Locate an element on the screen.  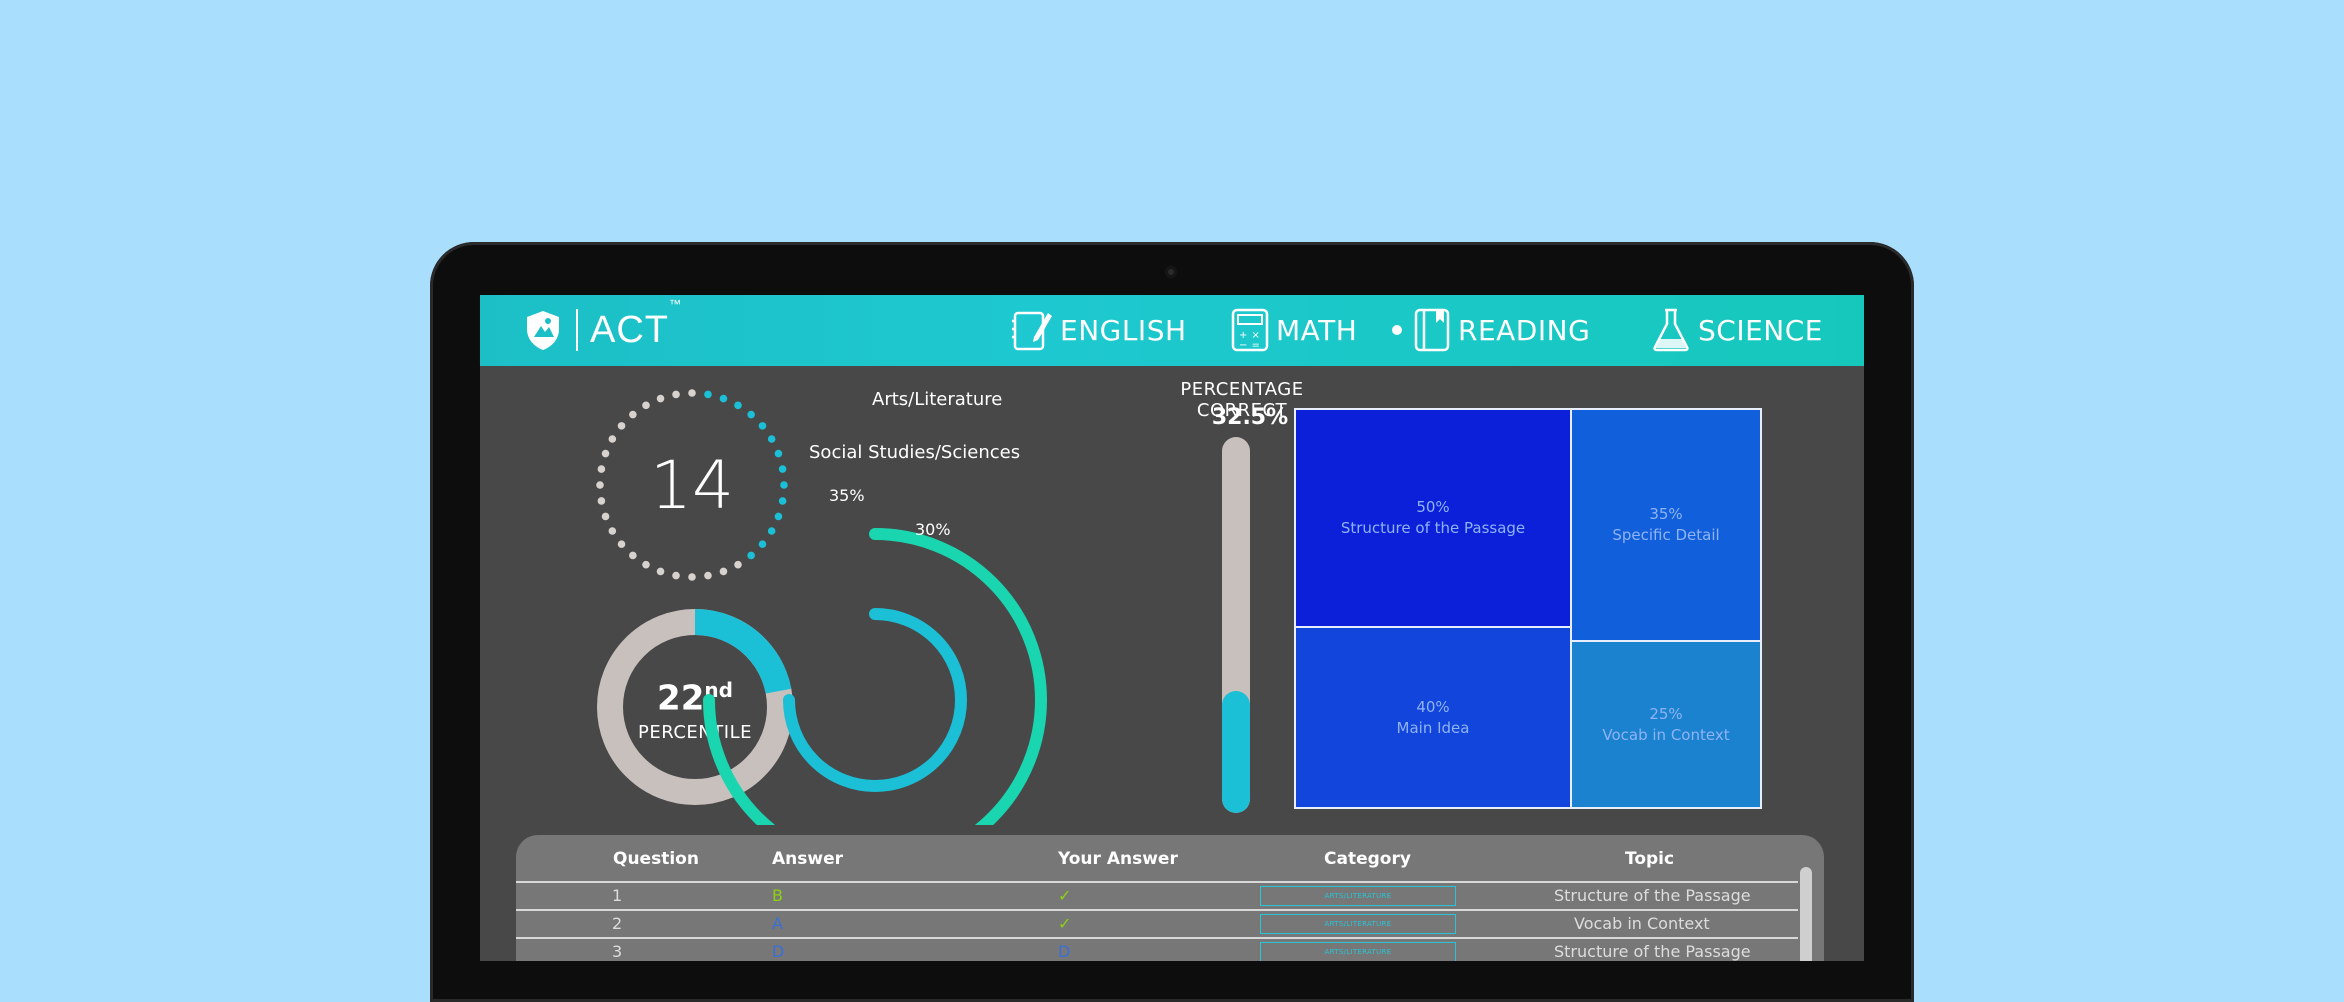
treemap-topic: Vocab in Context is located at coordinates (1666, 734).